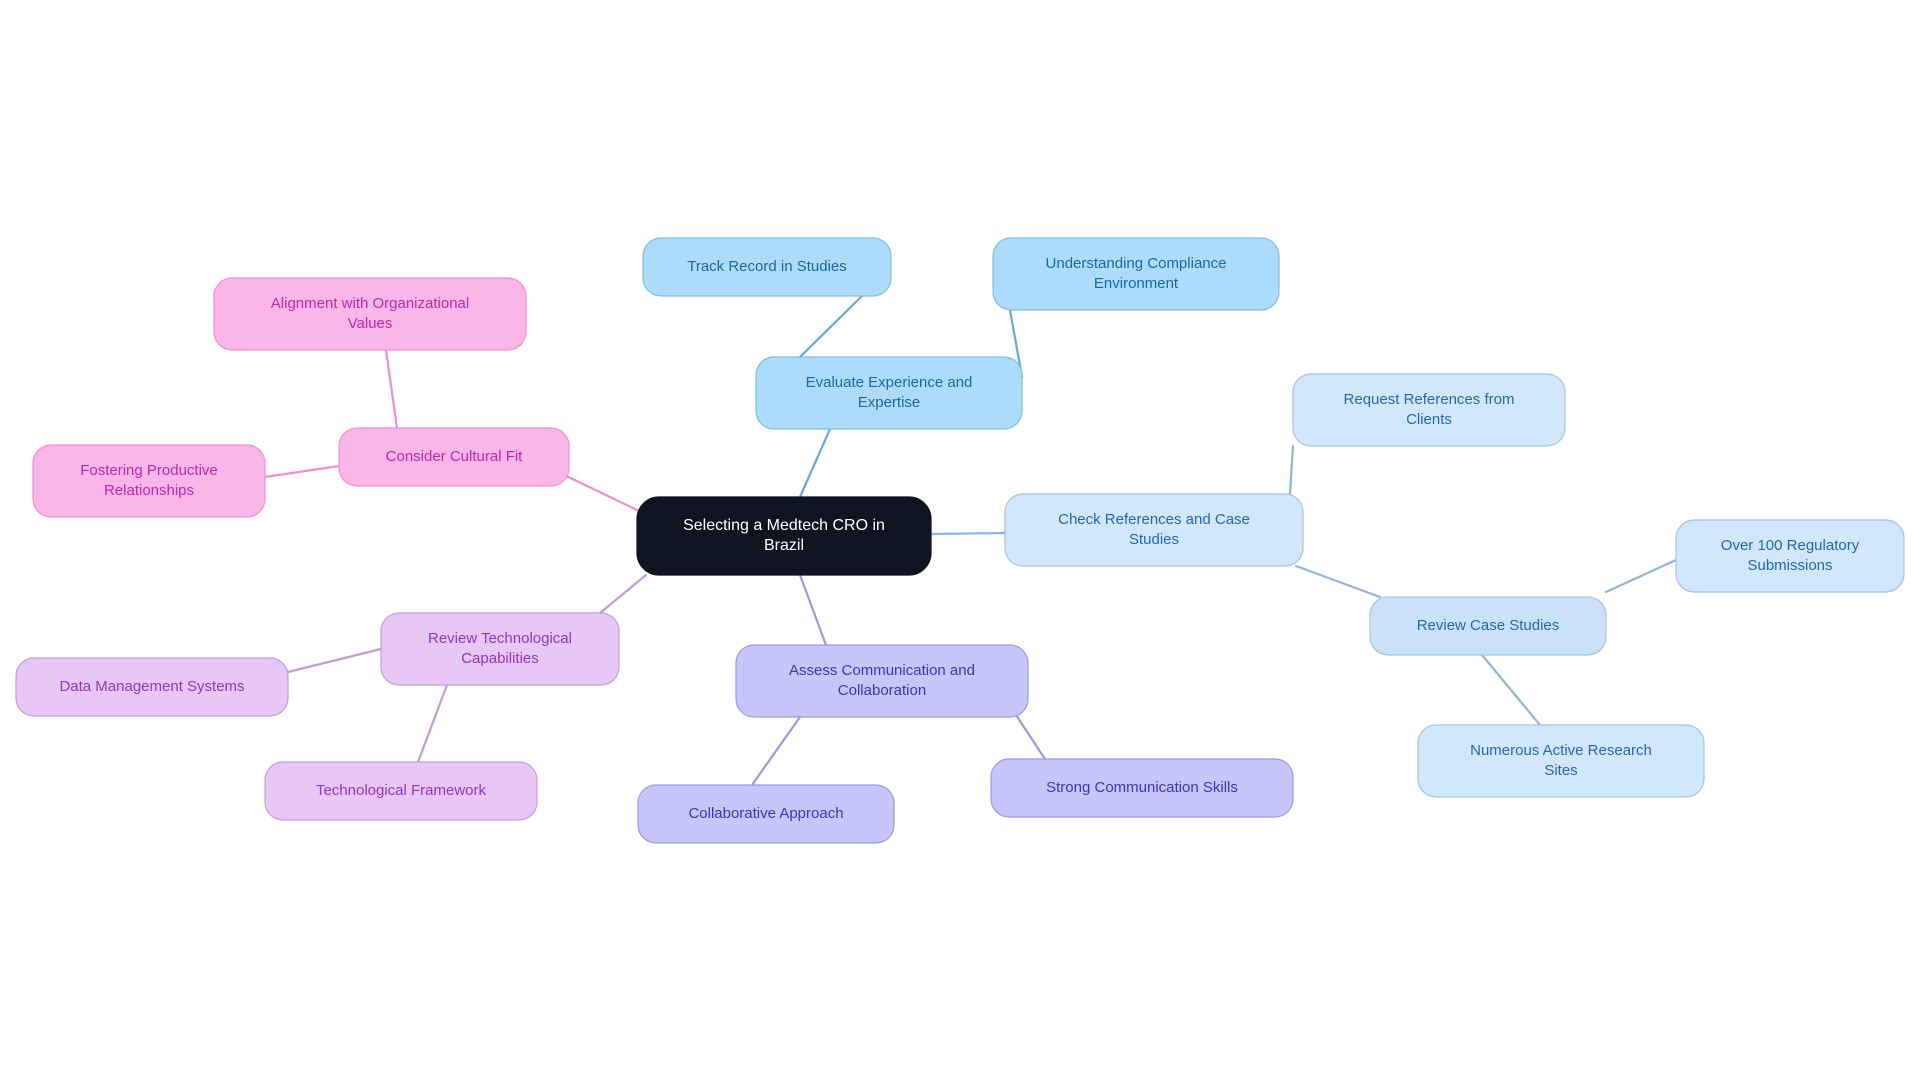  What do you see at coordinates (370, 303) in the screenshot?
I see `node-label-line: Alignment with Organizational` at bounding box center [370, 303].